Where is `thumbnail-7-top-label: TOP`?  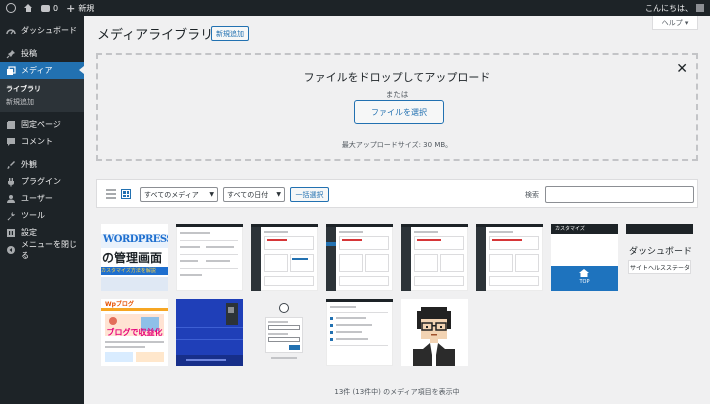 thumbnail-7-top-label: TOP is located at coordinates (584, 282).